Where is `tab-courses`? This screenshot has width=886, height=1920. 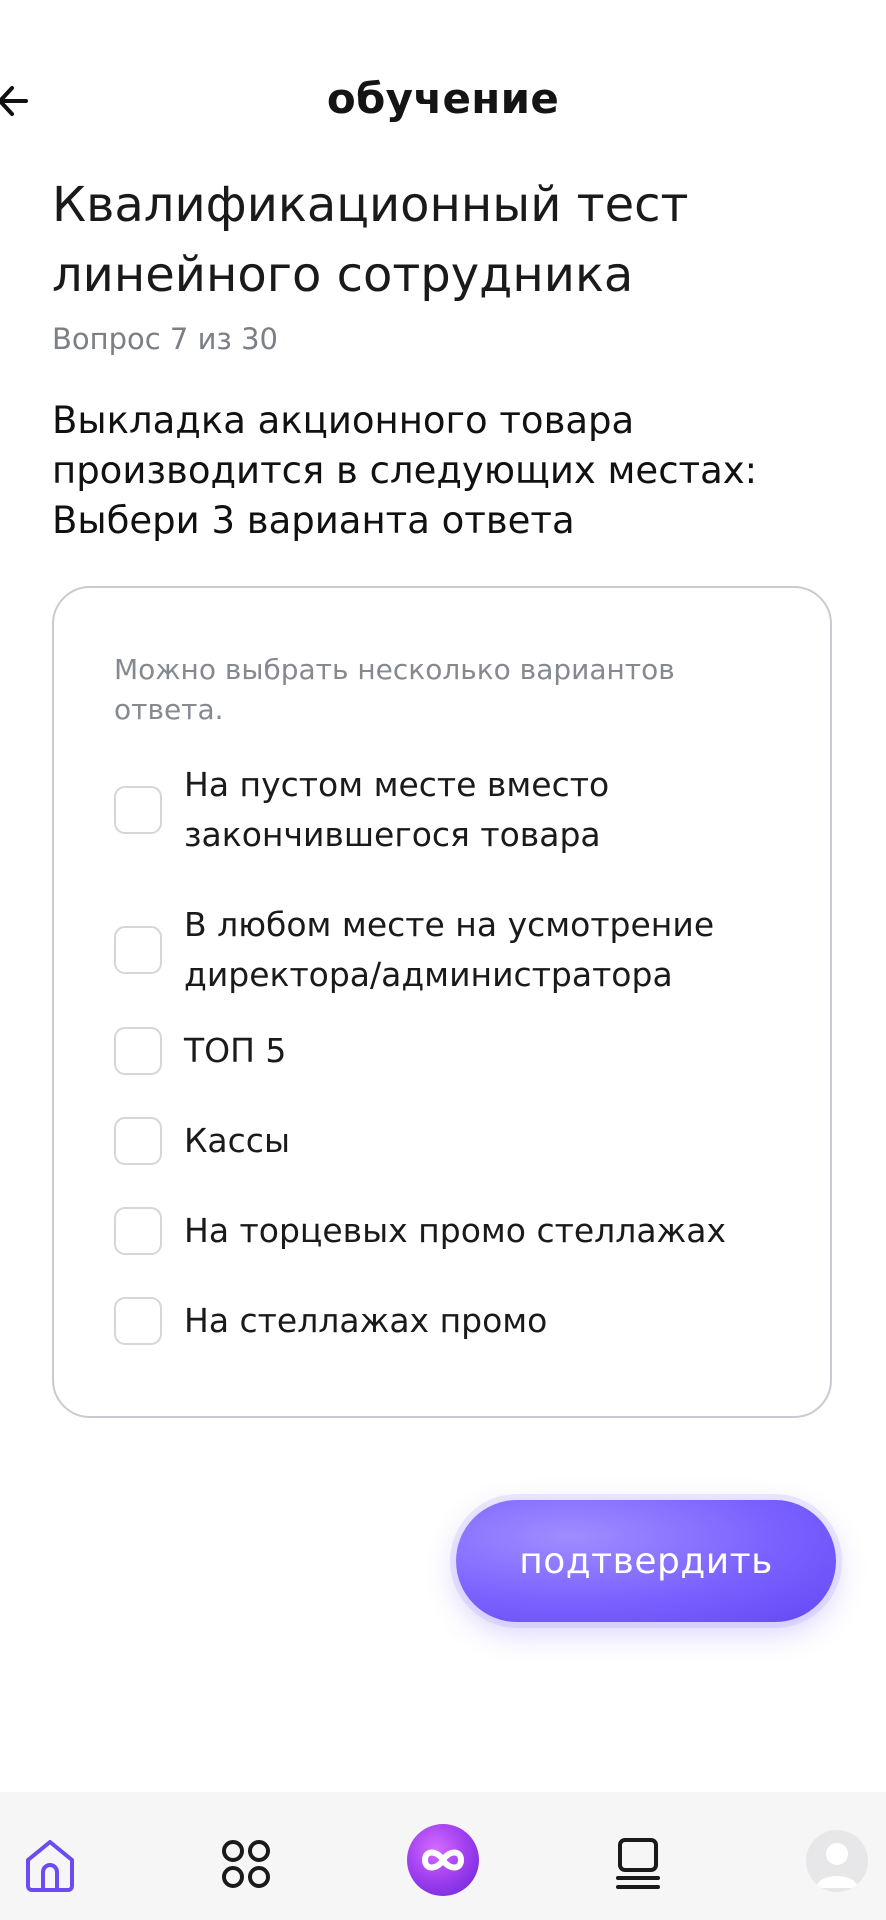 tab-courses is located at coordinates (638, 1864).